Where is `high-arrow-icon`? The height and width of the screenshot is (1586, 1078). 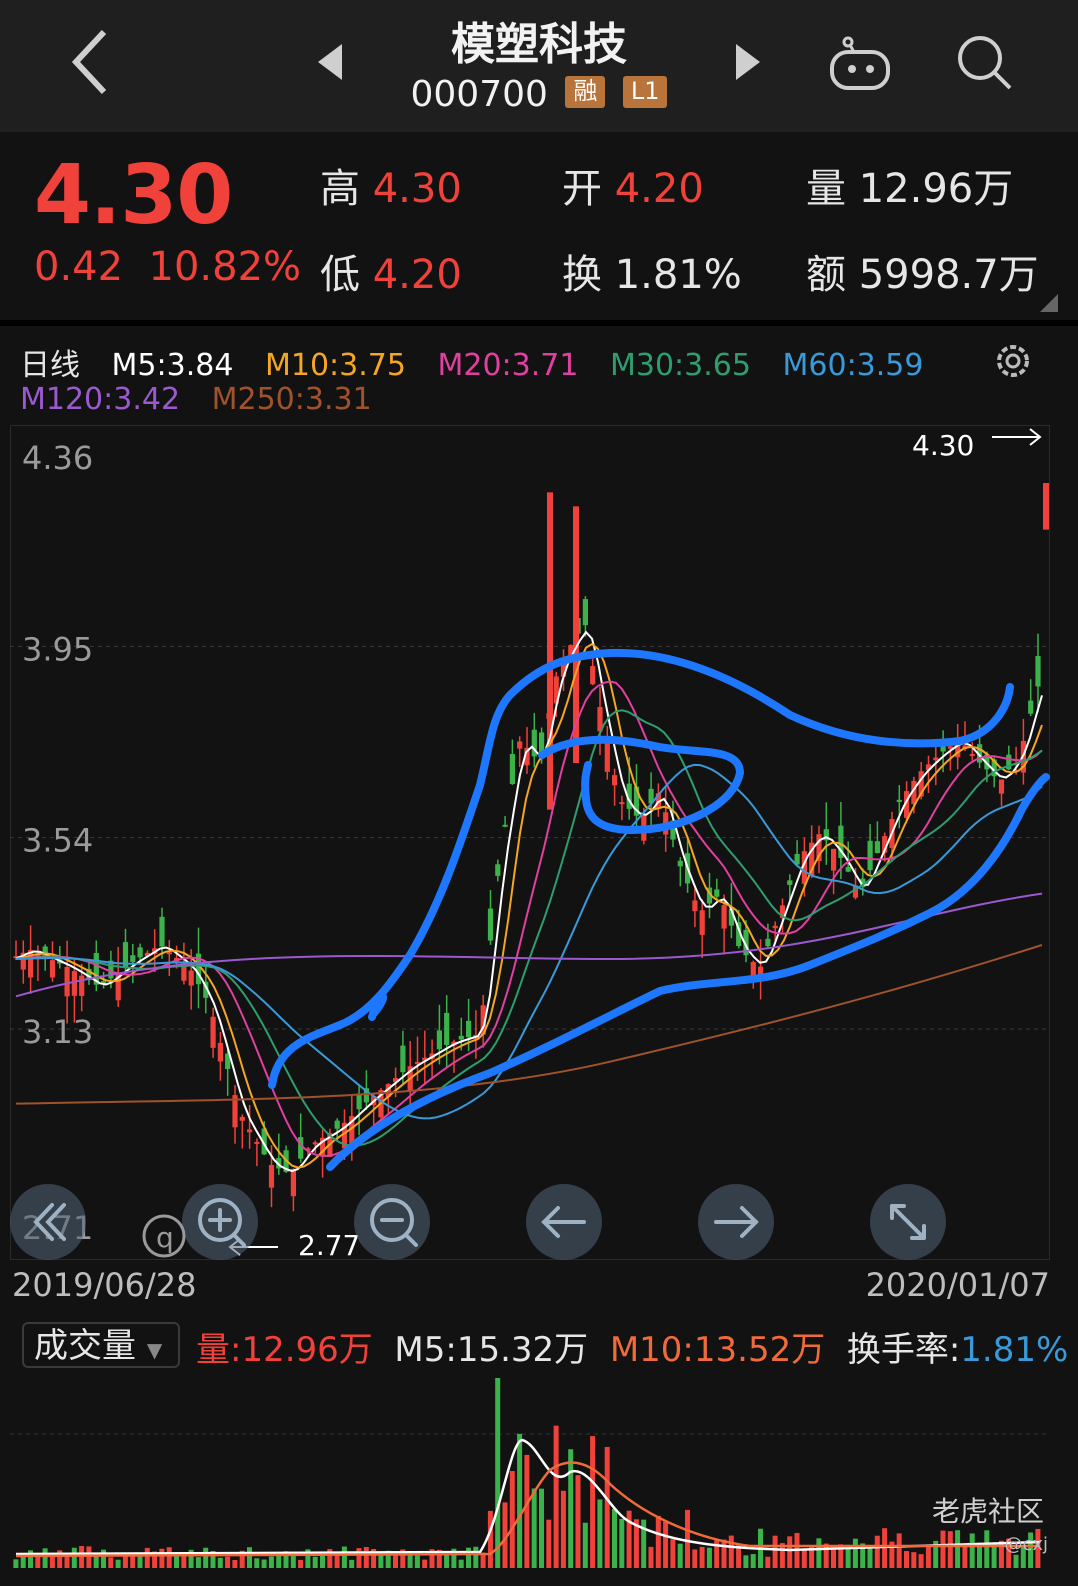 high-arrow-icon is located at coordinates (1017, 437).